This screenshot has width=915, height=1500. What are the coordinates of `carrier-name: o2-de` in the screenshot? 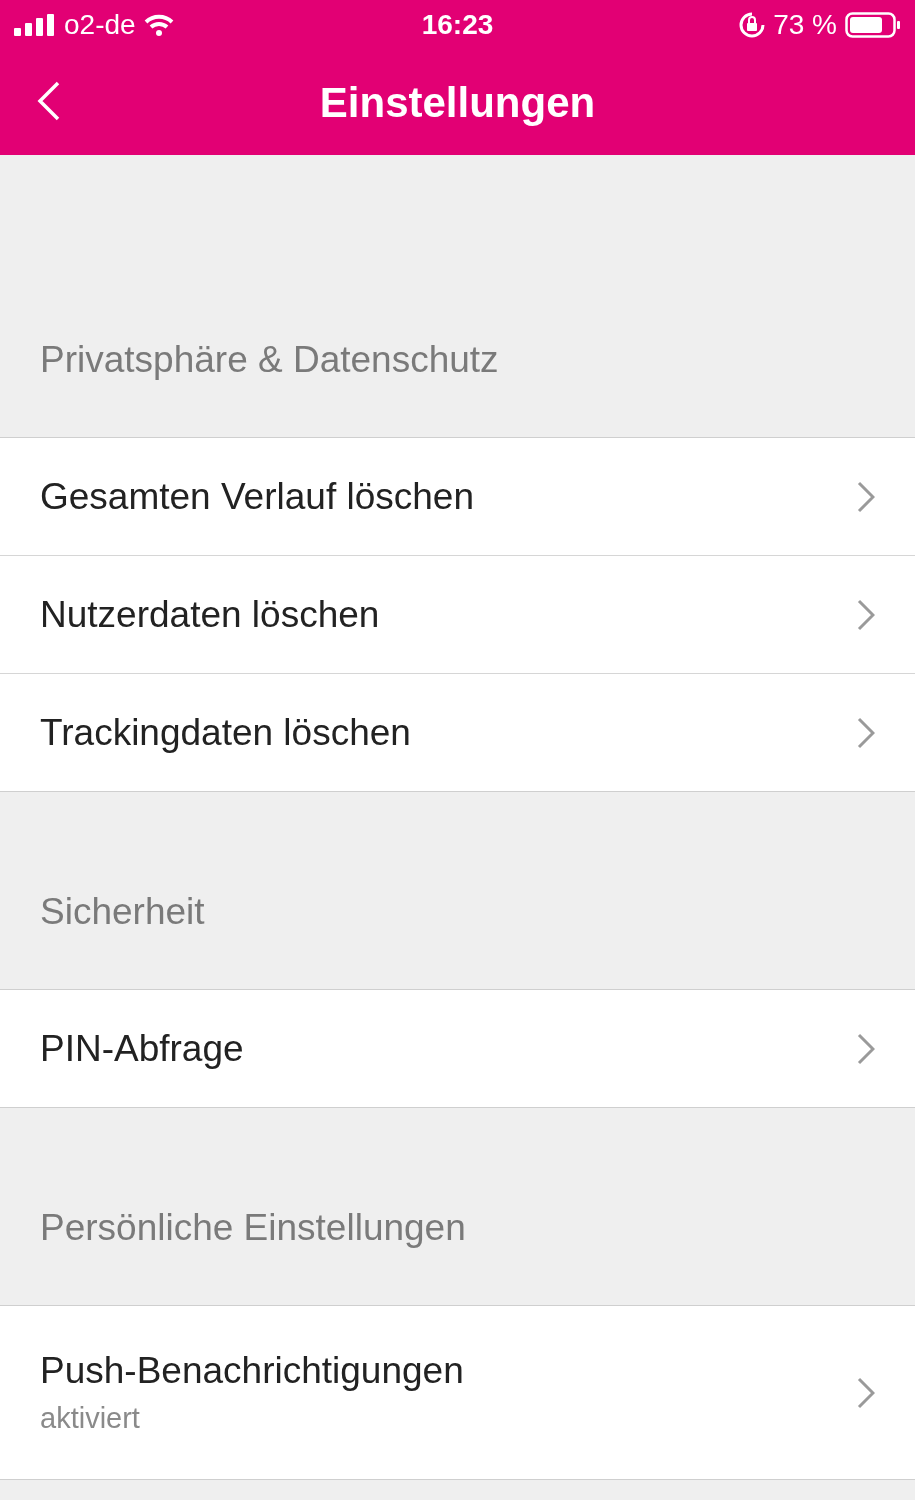 It's located at (100, 25).